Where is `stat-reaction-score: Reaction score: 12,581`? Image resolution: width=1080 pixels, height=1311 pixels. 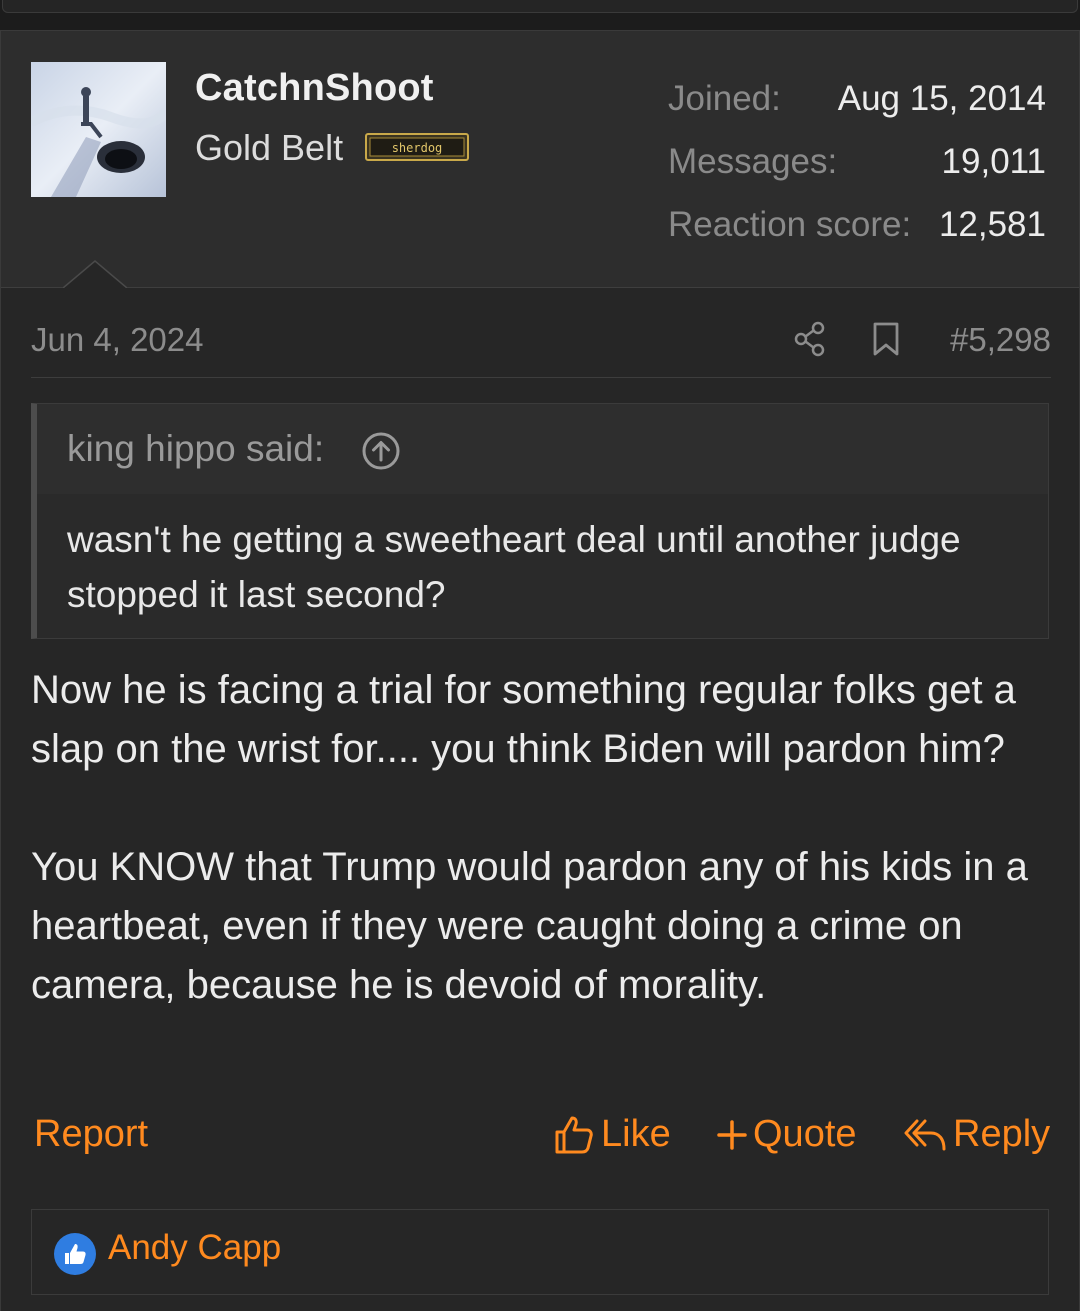
stat-reaction-score: Reaction score: 12,581 is located at coordinates (857, 236).